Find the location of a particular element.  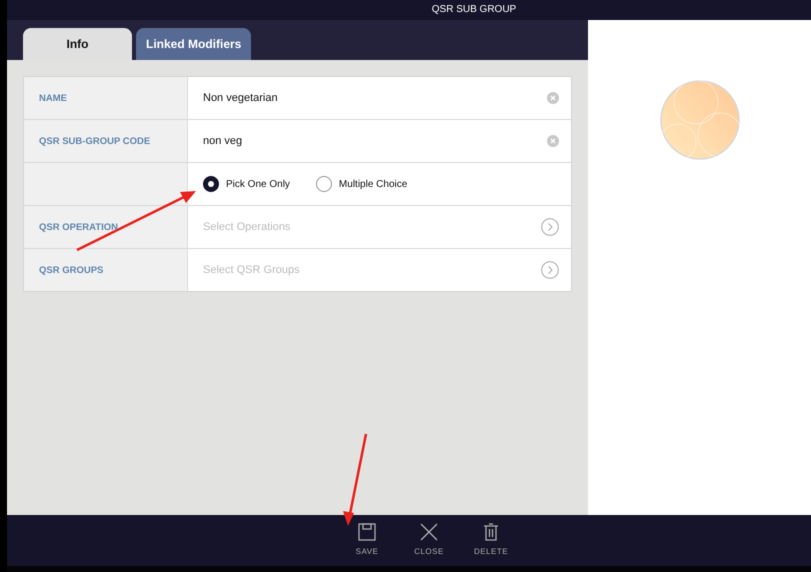

toolbar-button: CLOSE is located at coordinates (429, 540).